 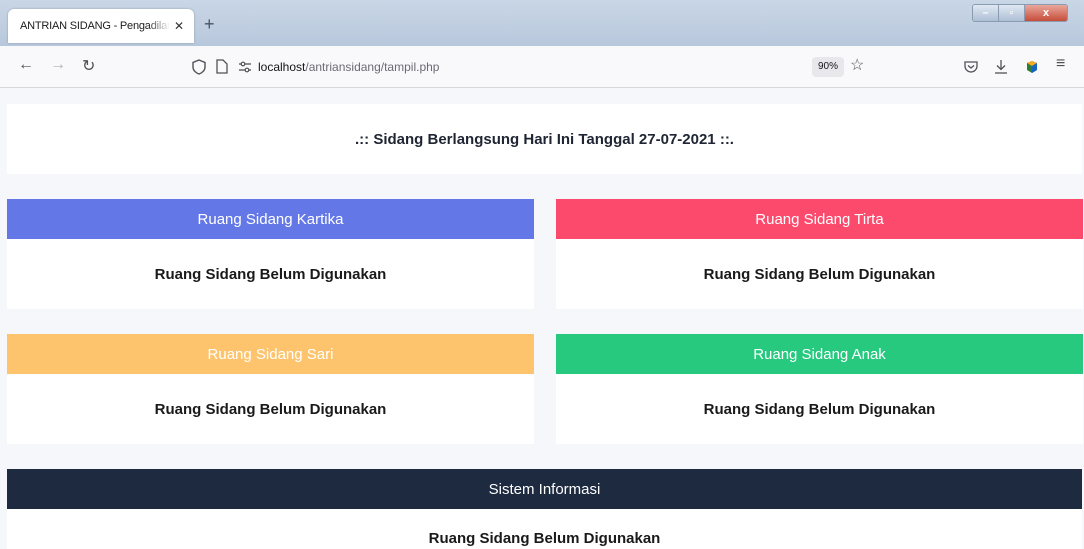 I want to click on zoom-indicator: 90%, so click(x=828, y=67).